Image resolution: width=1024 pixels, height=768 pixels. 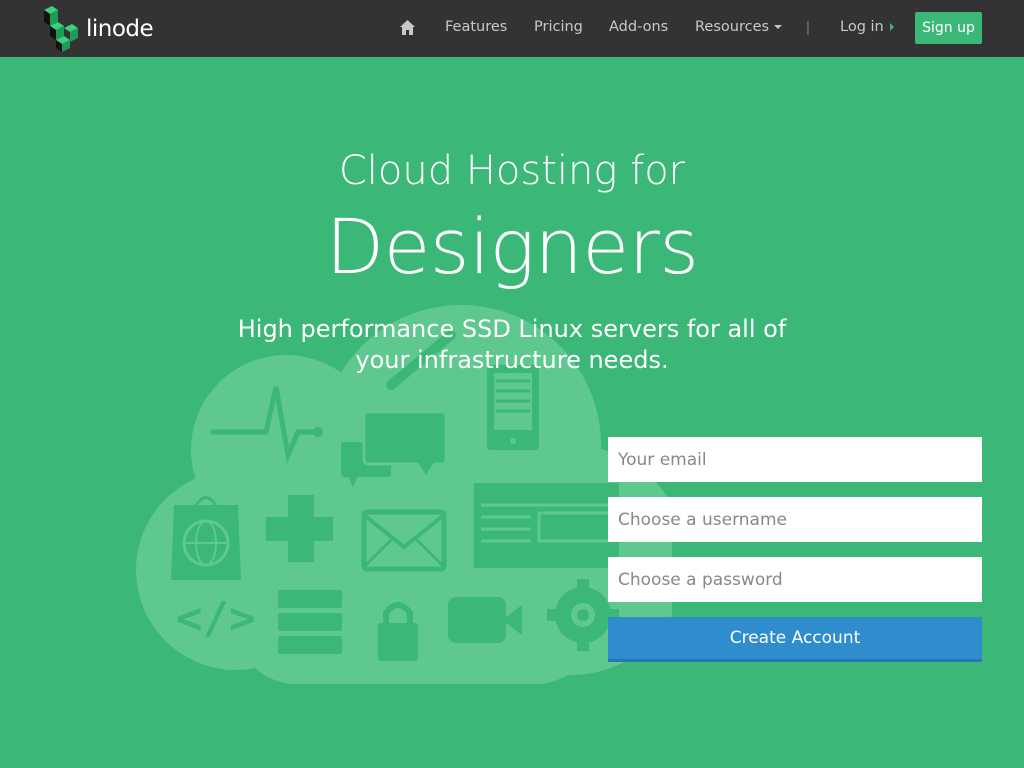 What do you see at coordinates (795, 459) in the screenshot?
I see `email-input` at bounding box center [795, 459].